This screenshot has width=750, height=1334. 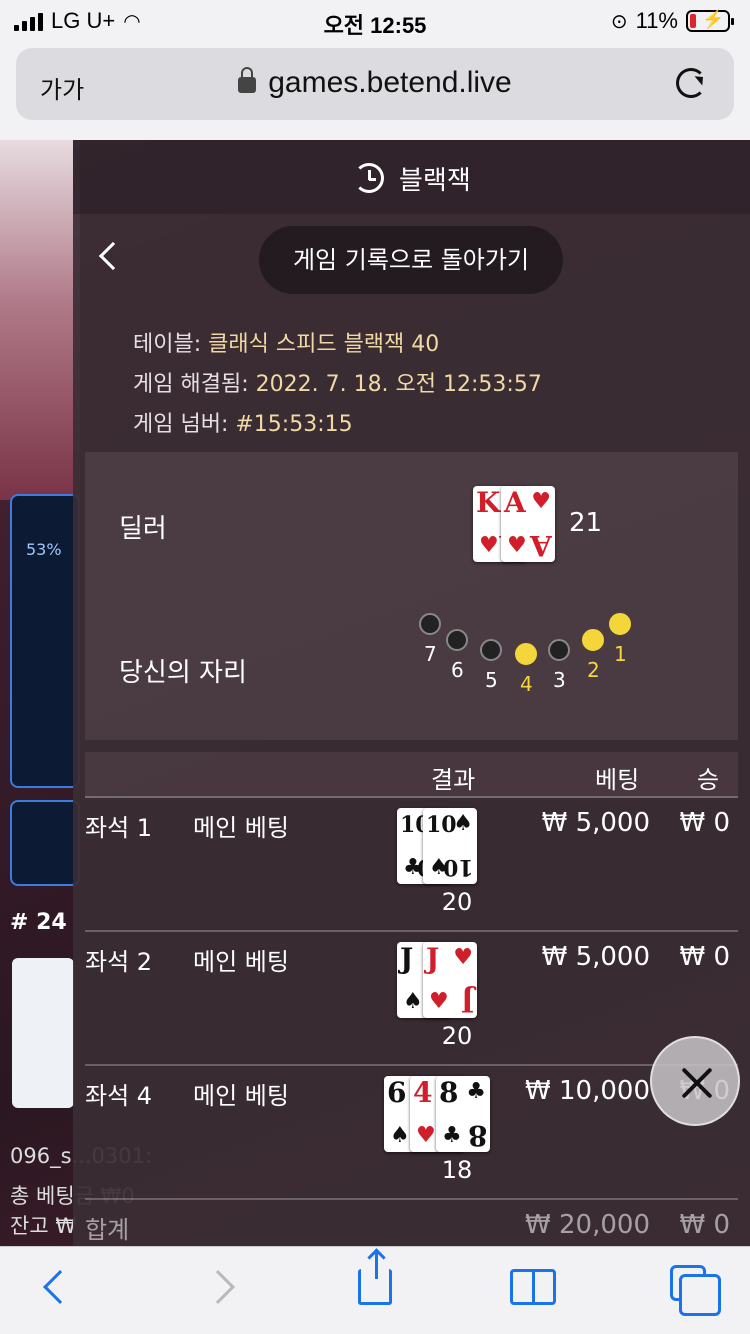 I want to click on background-progress: 53%, so click(x=44, y=549).